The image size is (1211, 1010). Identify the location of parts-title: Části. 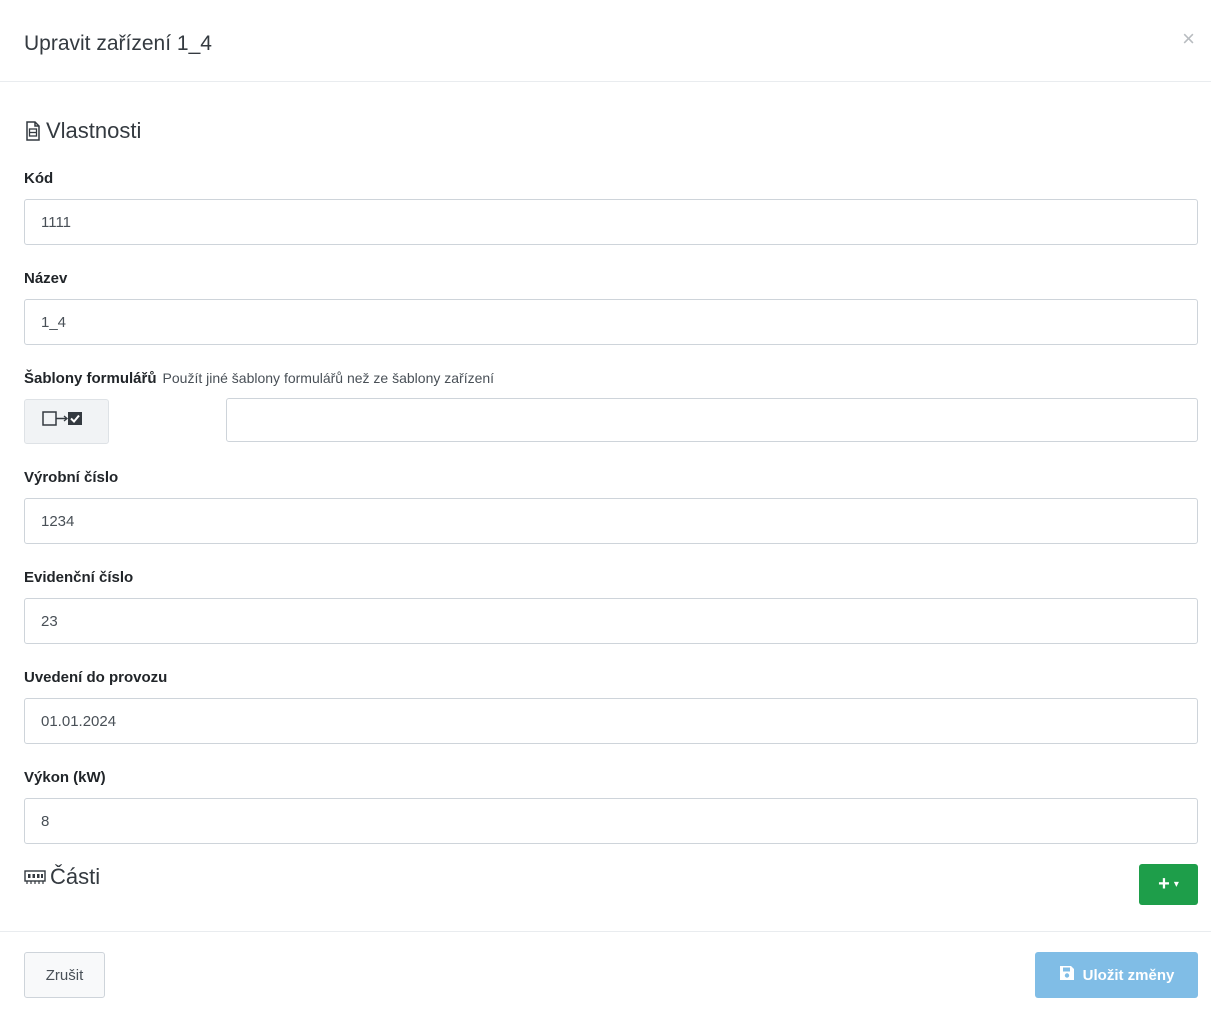
(75, 876).